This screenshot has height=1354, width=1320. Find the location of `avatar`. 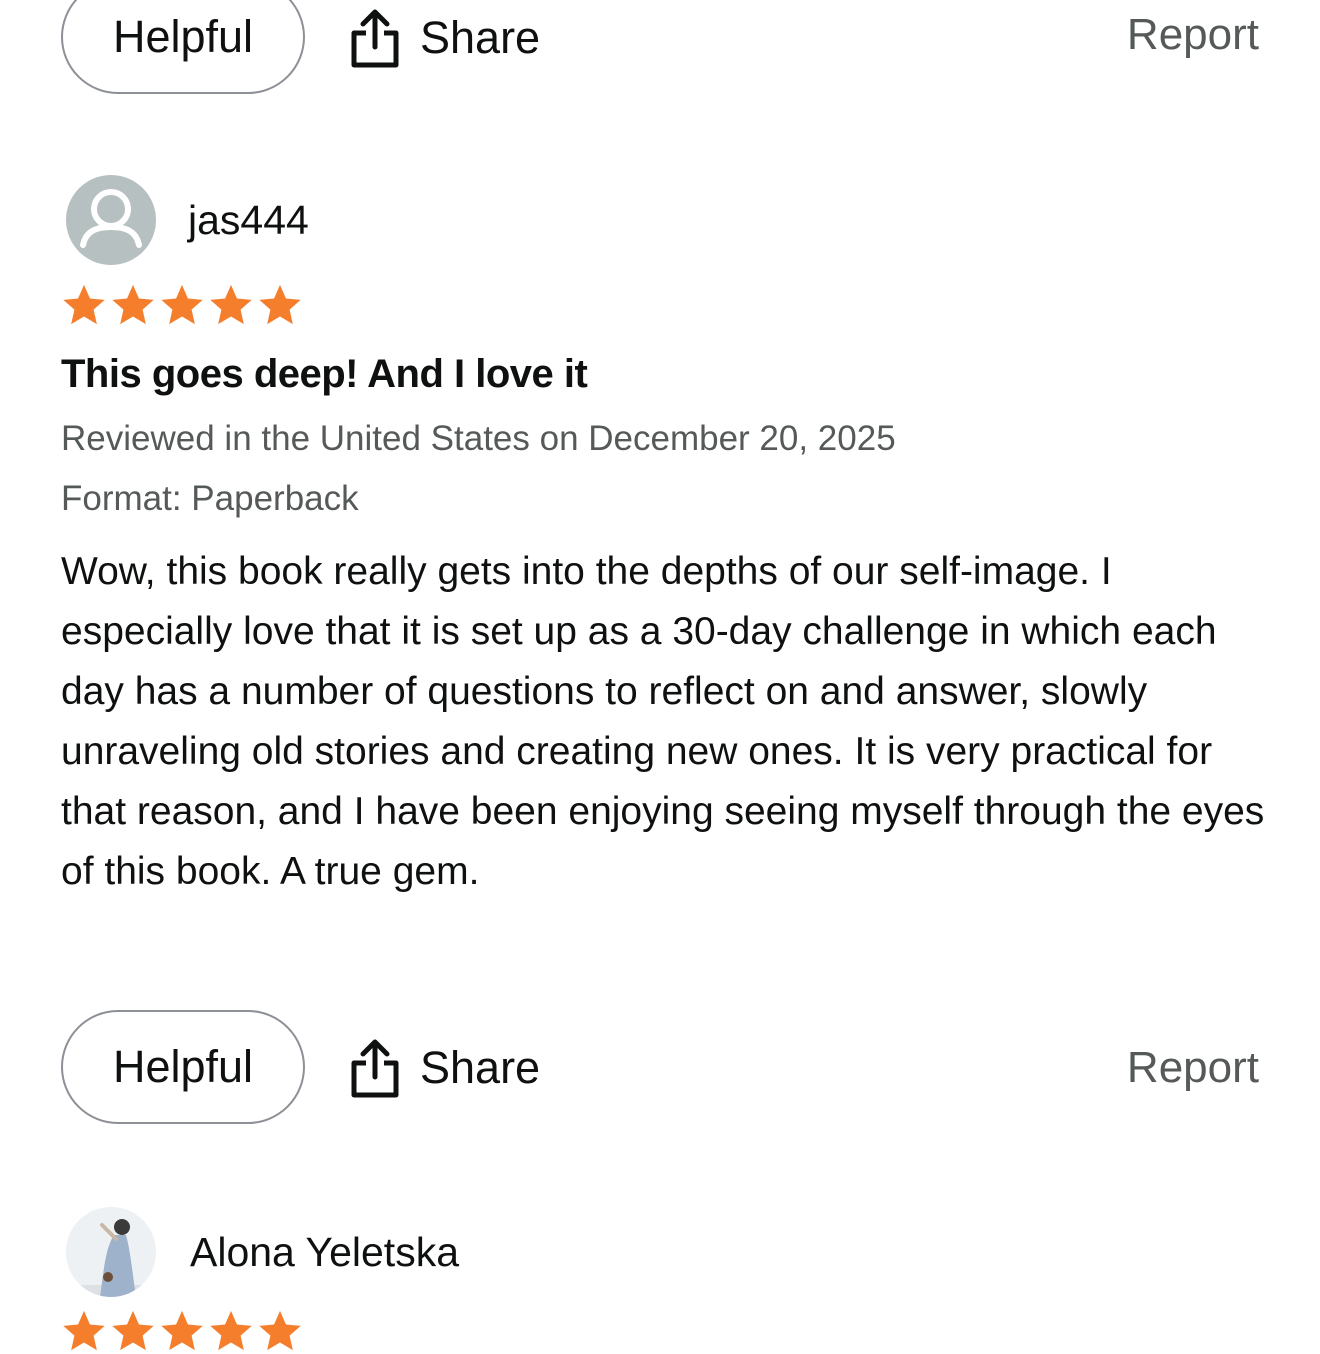

avatar is located at coordinates (111, 220).